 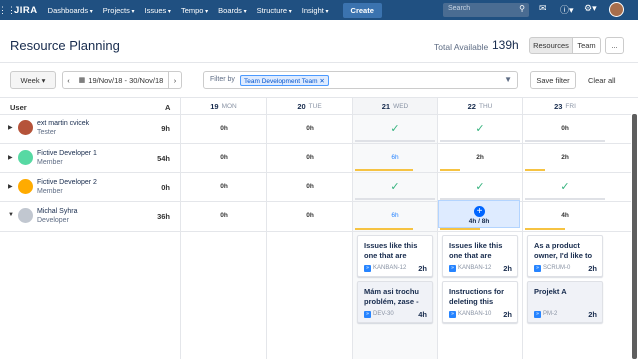 I want to click on user-column-header: User, so click(x=18, y=107).